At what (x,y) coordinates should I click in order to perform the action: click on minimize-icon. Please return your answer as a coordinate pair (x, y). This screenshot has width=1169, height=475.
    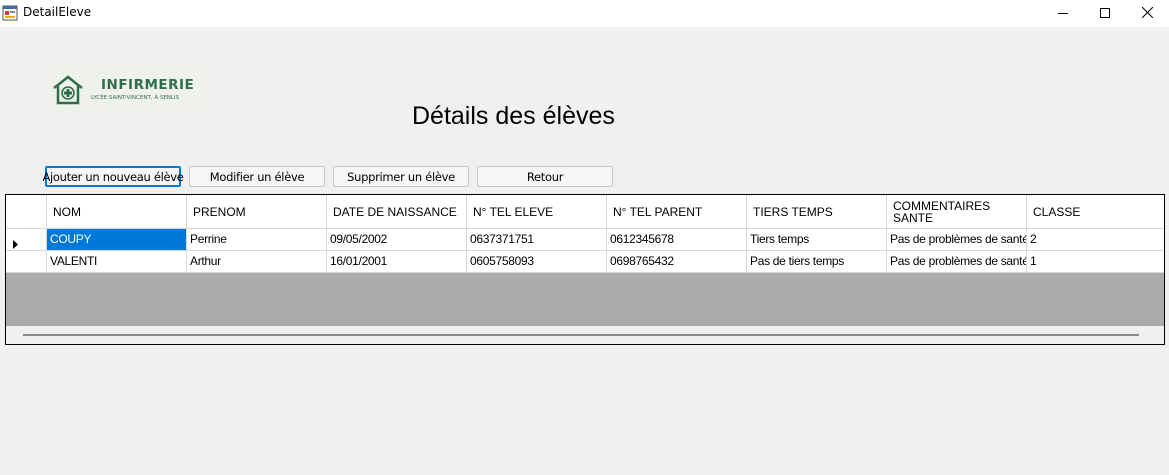
    Looking at the image, I should click on (1063, 14).